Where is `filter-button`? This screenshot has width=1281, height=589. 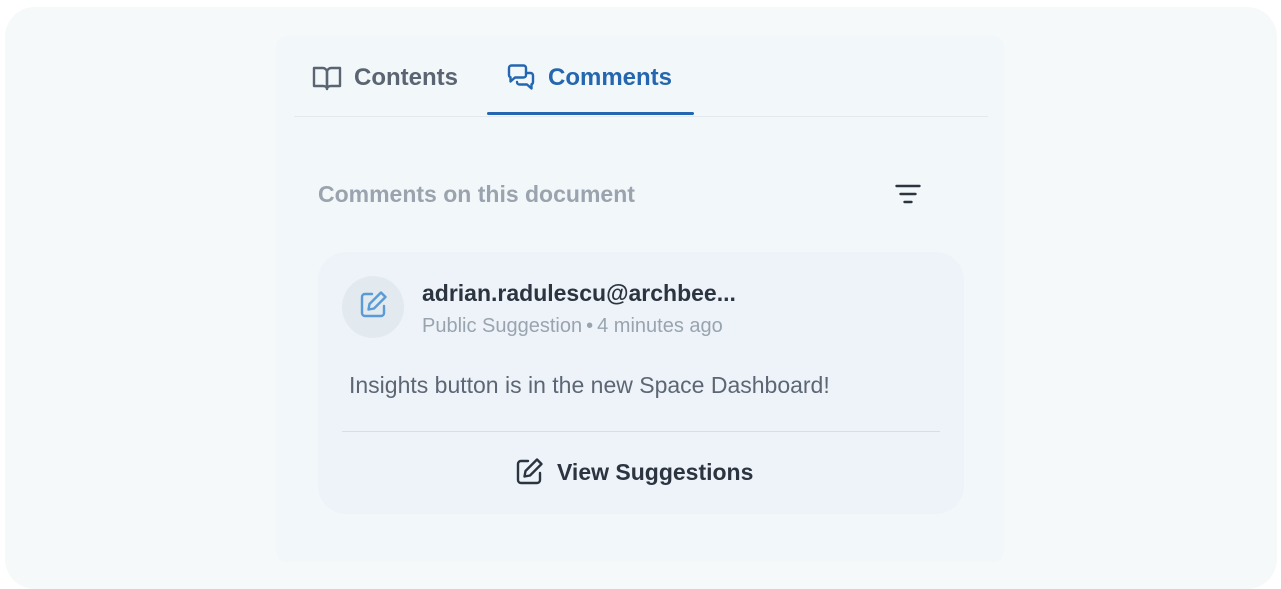 filter-button is located at coordinates (908, 196).